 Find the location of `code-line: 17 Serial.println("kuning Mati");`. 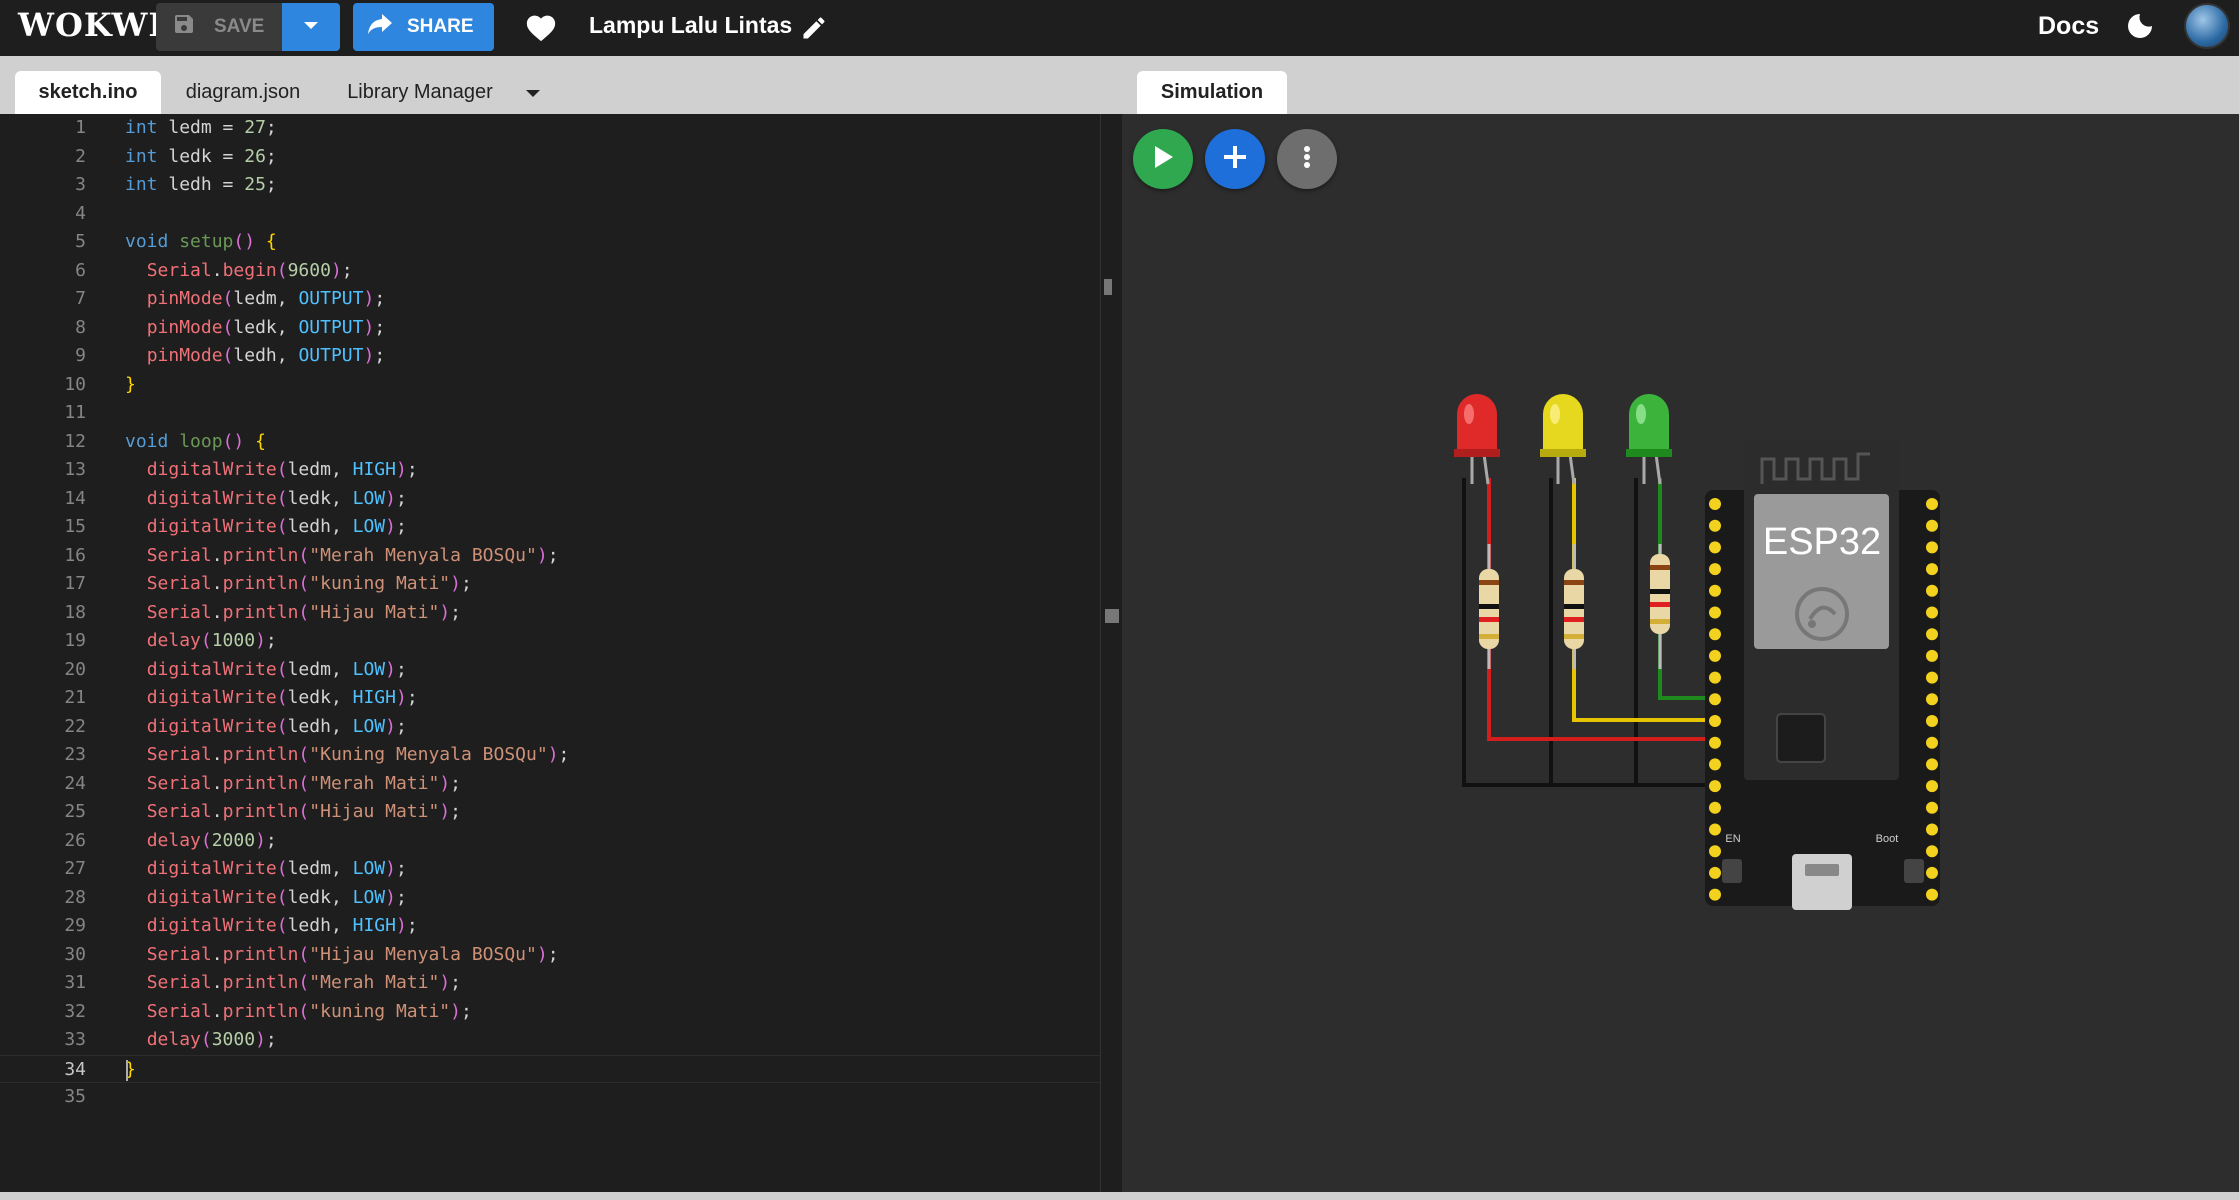

code-line: 17 Serial.println("kuning Mati"); is located at coordinates (560, 584).